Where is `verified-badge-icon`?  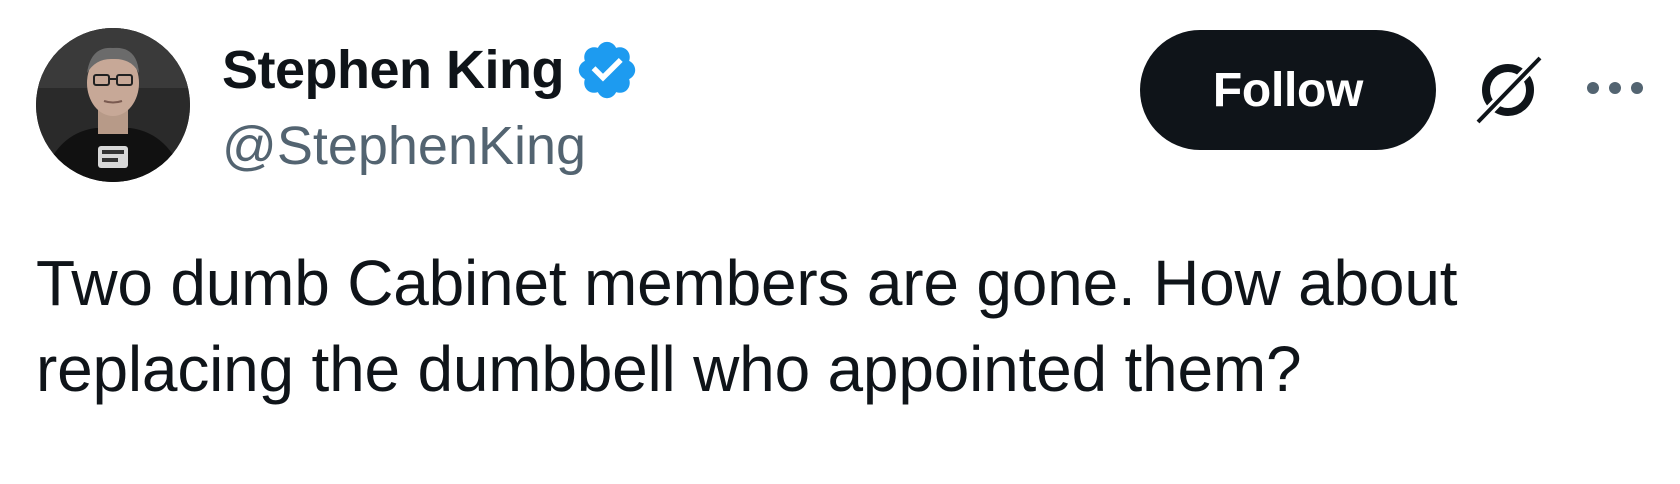 verified-badge-icon is located at coordinates (607, 70).